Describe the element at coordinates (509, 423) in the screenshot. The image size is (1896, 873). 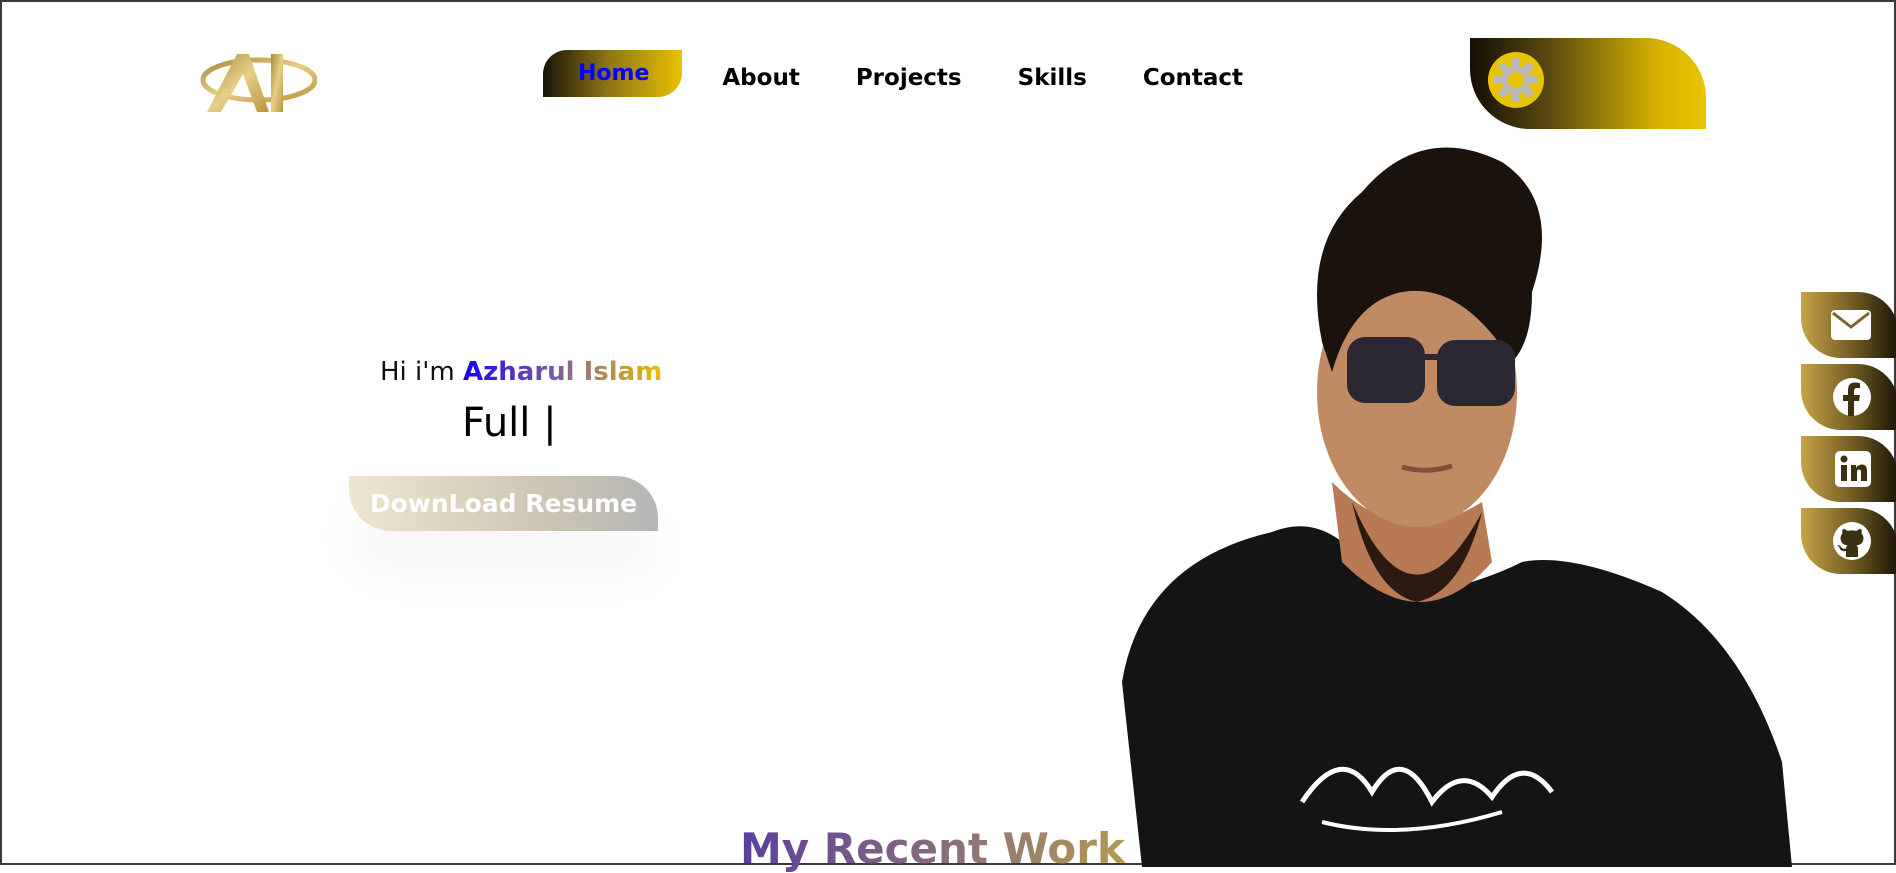
I see `hero-role-typed: Full |` at that location.